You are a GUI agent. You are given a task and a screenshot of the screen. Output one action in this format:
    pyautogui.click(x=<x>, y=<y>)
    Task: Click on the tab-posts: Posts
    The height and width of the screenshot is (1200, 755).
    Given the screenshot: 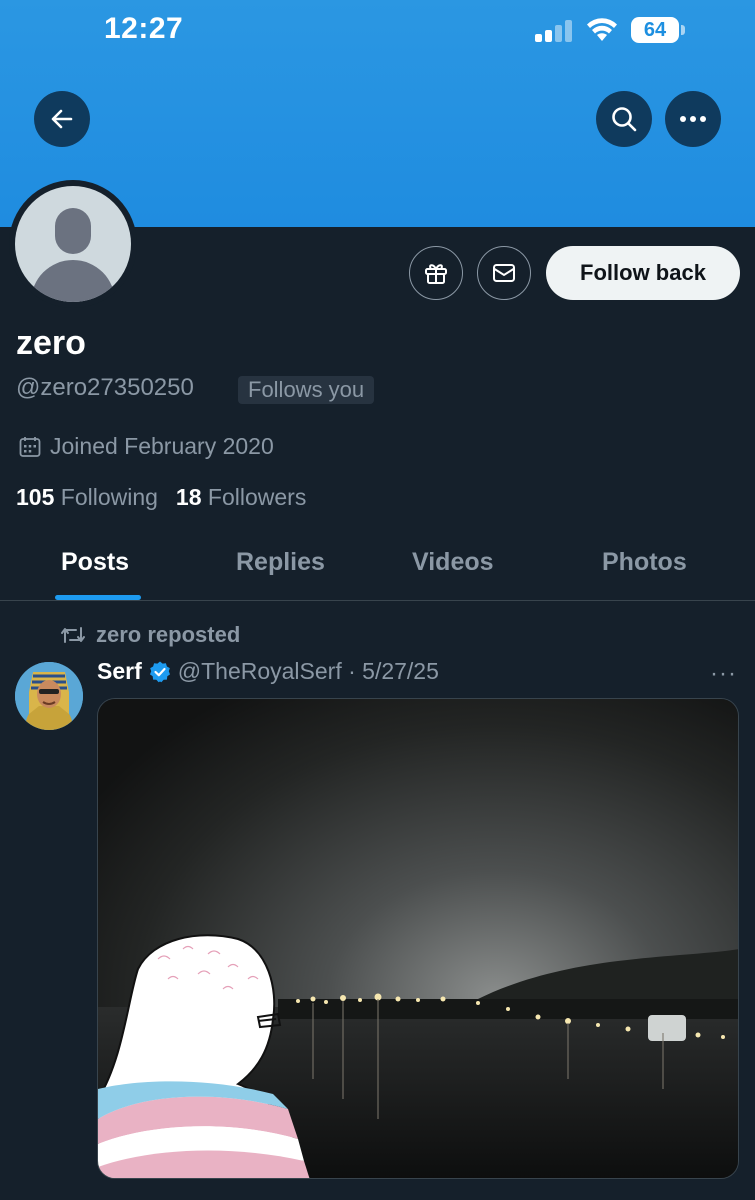 What is the action you would take?
    pyautogui.click(x=95, y=562)
    